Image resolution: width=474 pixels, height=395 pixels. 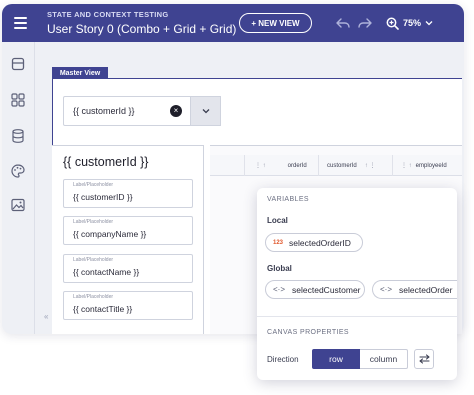 I want to click on local-label: Local, so click(x=277, y=220).